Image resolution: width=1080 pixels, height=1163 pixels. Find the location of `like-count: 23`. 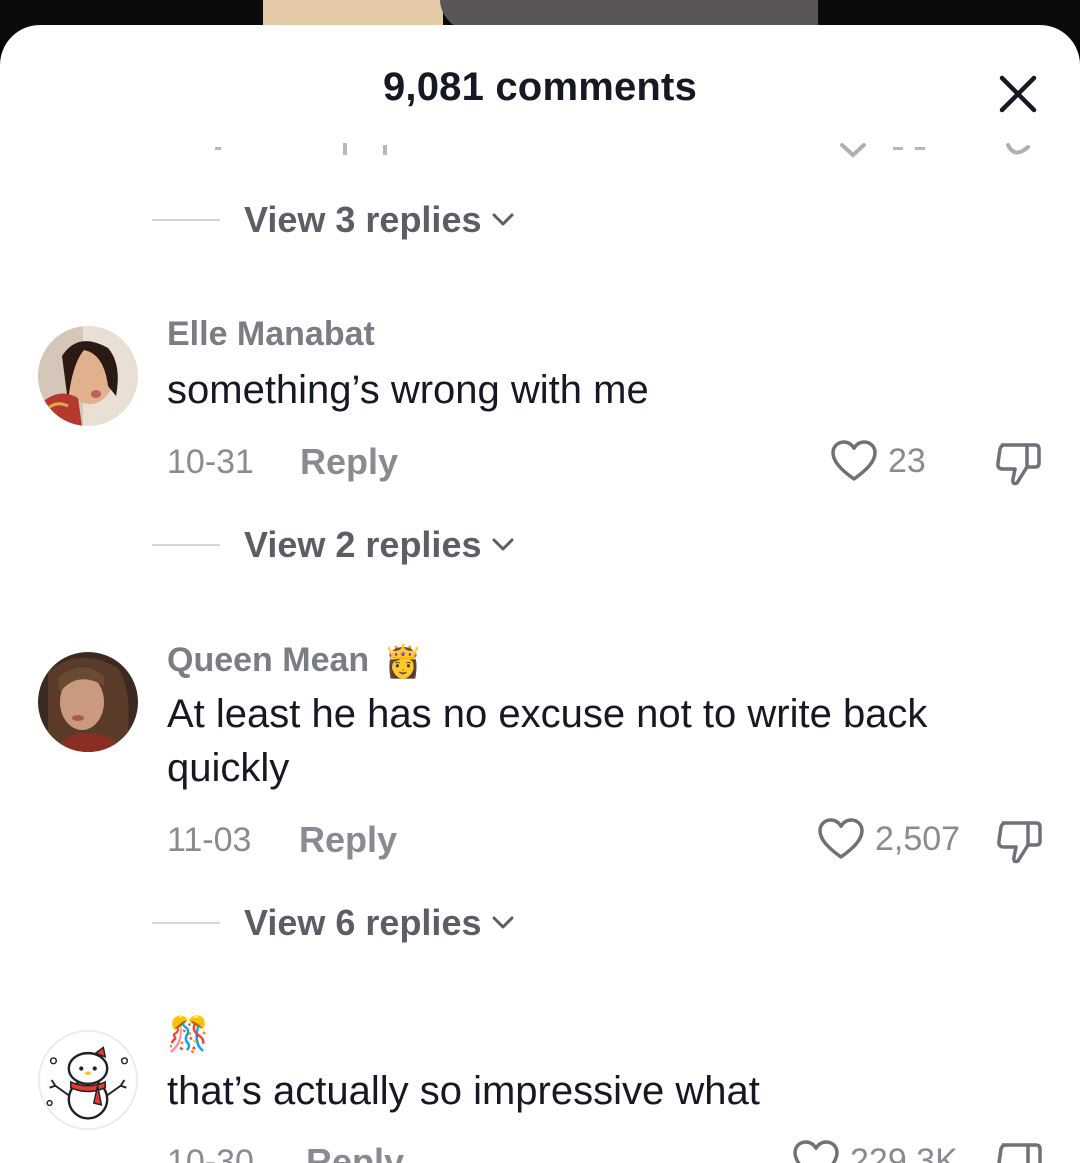

like-count: 23 is located at coordinates (907, 460).